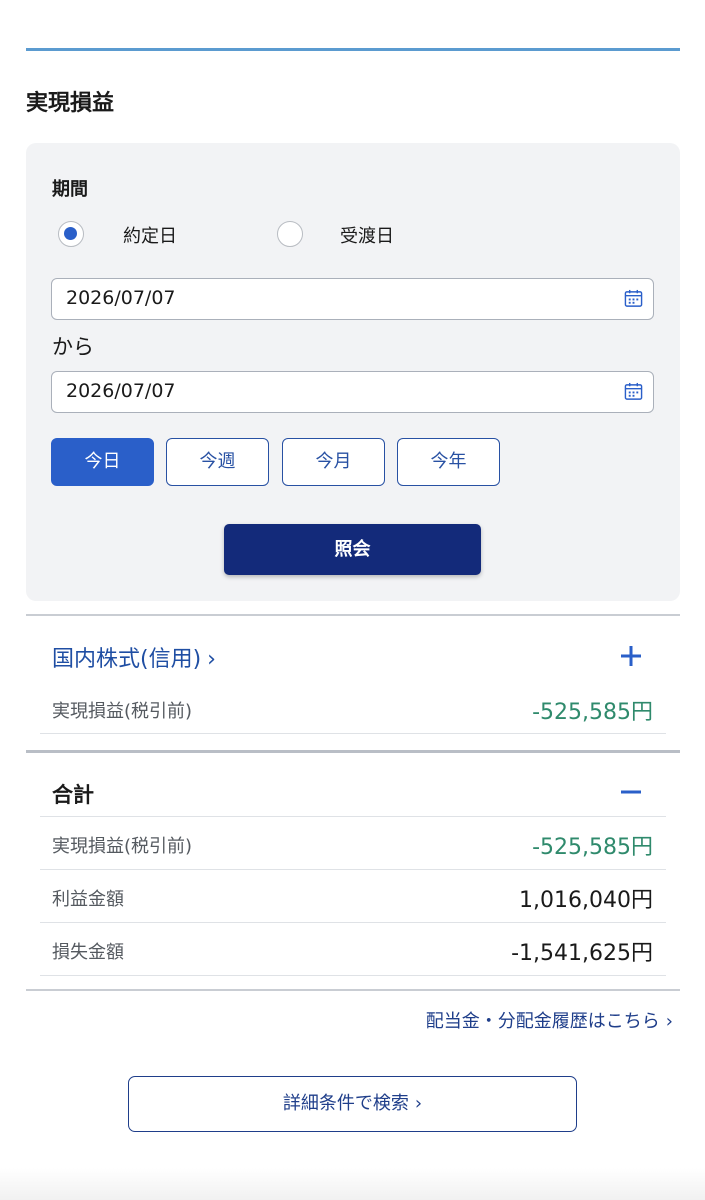 The width and height of the screenshot is (705, 1200). Describe the element at coordinates (582, 953) in the screenshot. I see `loss-amount-value: -1,541,625円` at that location.